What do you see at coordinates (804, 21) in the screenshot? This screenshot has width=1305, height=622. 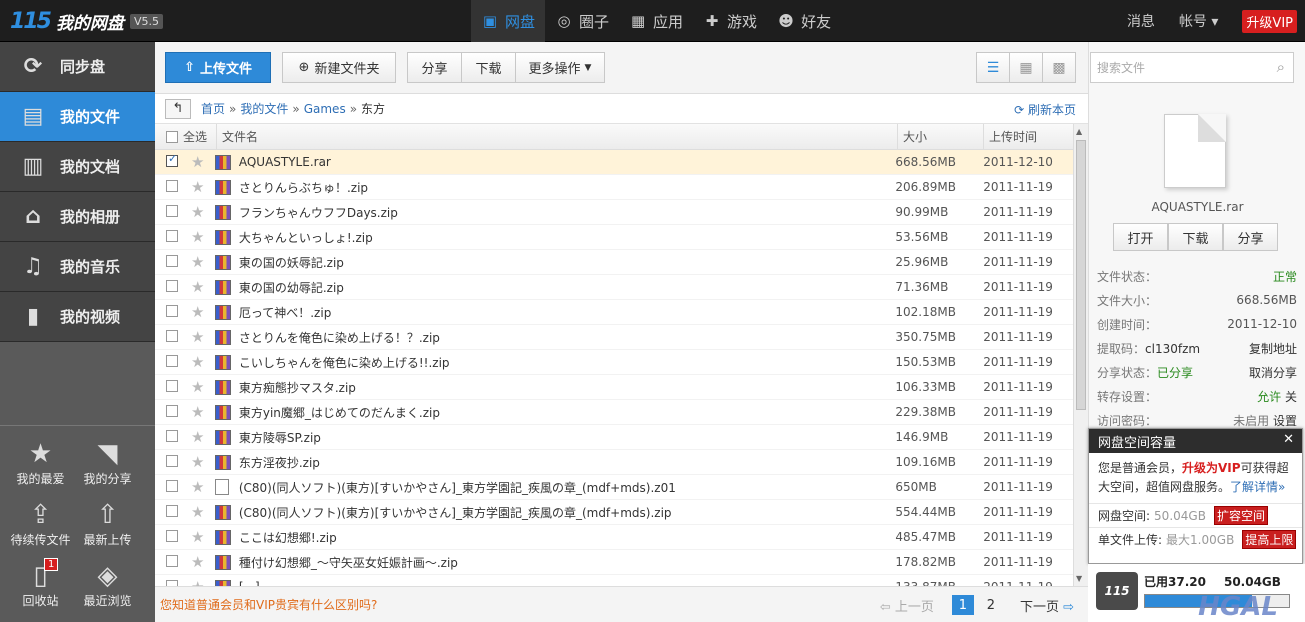 I see `nav-friends: ☻ 好友` at bounding box center [804, 21].